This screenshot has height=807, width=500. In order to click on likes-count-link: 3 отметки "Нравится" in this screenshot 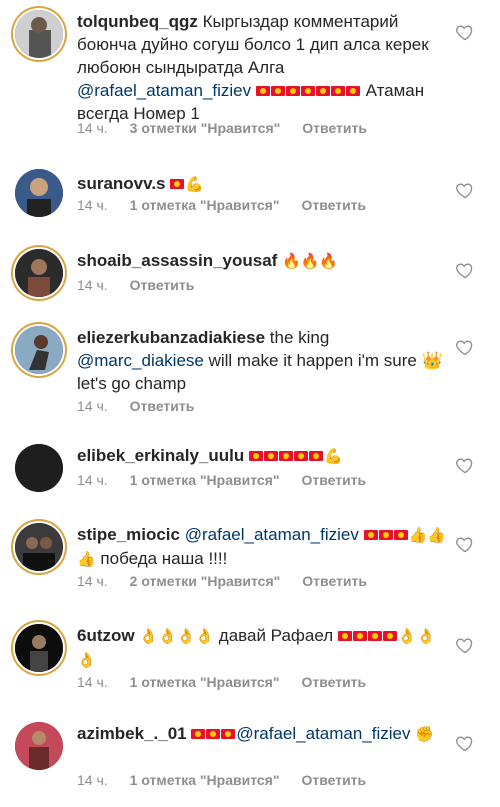, I will do `click(205, 128)`.